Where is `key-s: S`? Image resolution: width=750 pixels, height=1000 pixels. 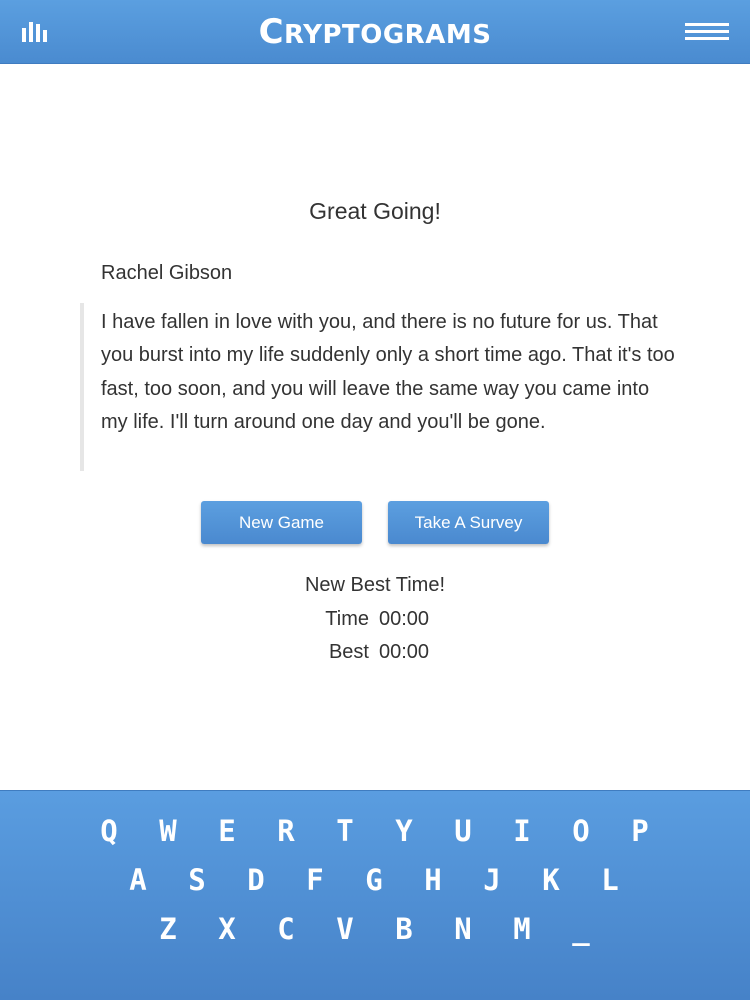 key-s: S is located at coordinates (197, 880).